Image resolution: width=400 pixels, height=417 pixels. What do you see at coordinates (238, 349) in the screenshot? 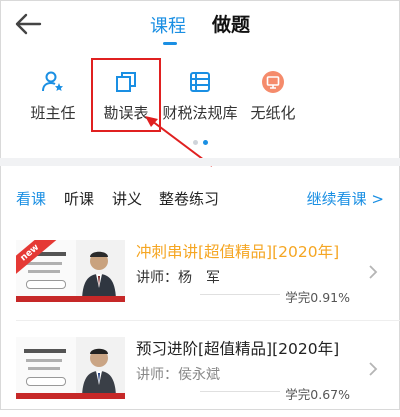
I see `course-title: 预习进阶[超值精品][2020年]` at bounding box center [238, 349].